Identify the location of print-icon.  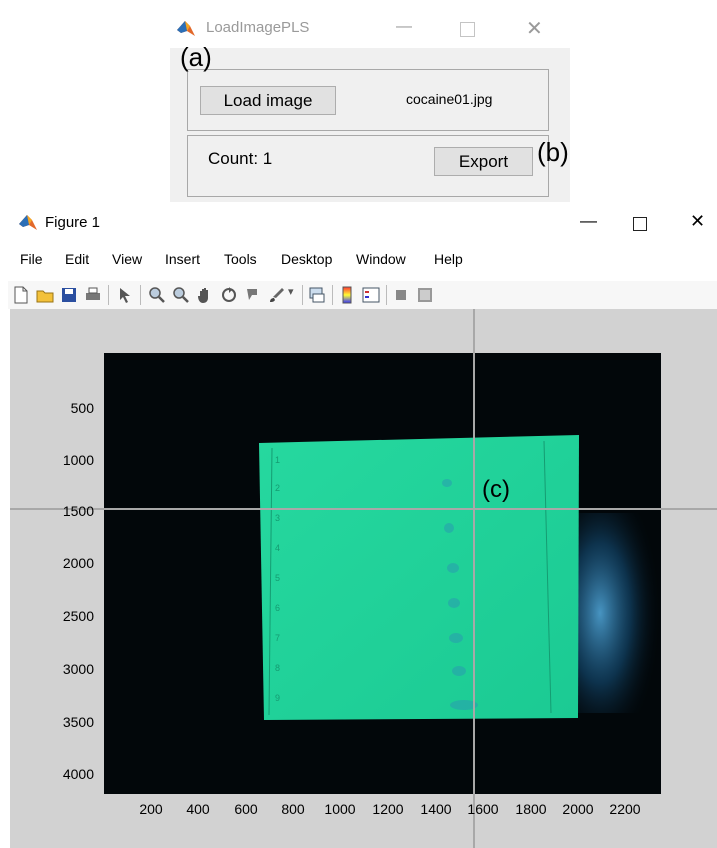
(93, 295).